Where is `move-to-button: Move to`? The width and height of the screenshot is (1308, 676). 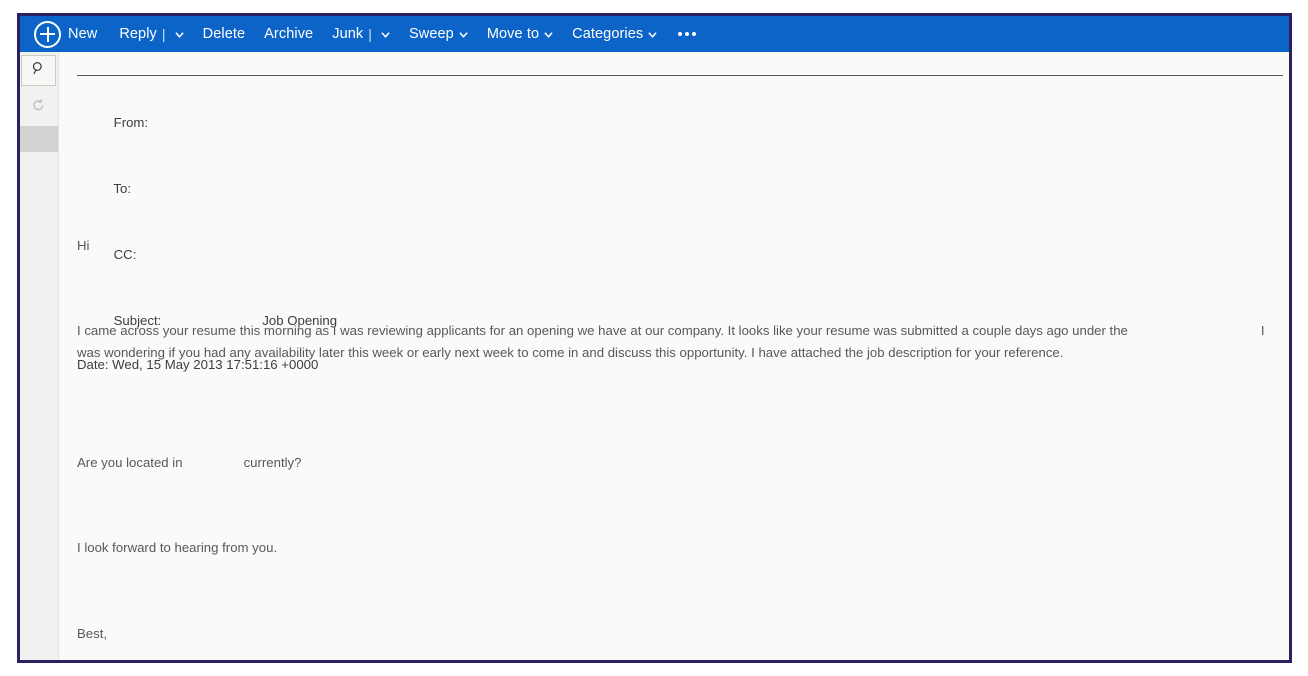
move-to-button: Move to is located at coordinates (520, 34).